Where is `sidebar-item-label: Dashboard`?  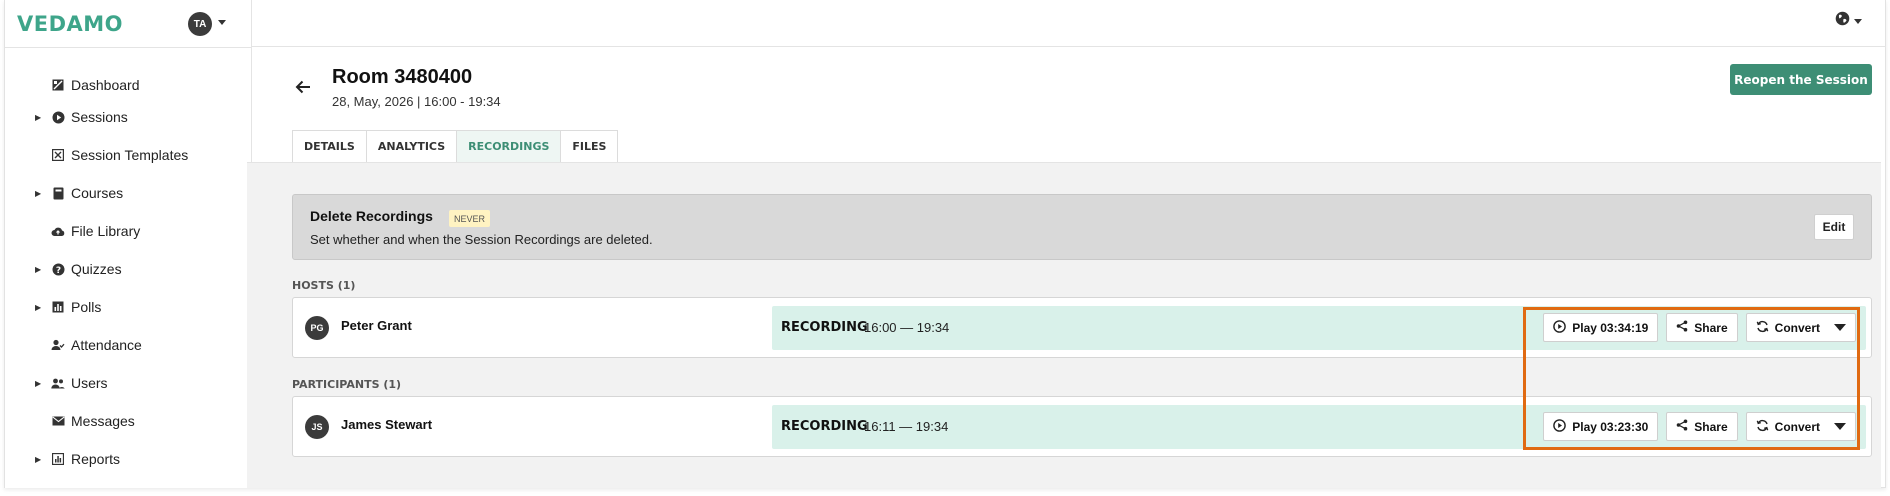
sidebar-item-label: Dashboard is located at coordinates (105, 85).